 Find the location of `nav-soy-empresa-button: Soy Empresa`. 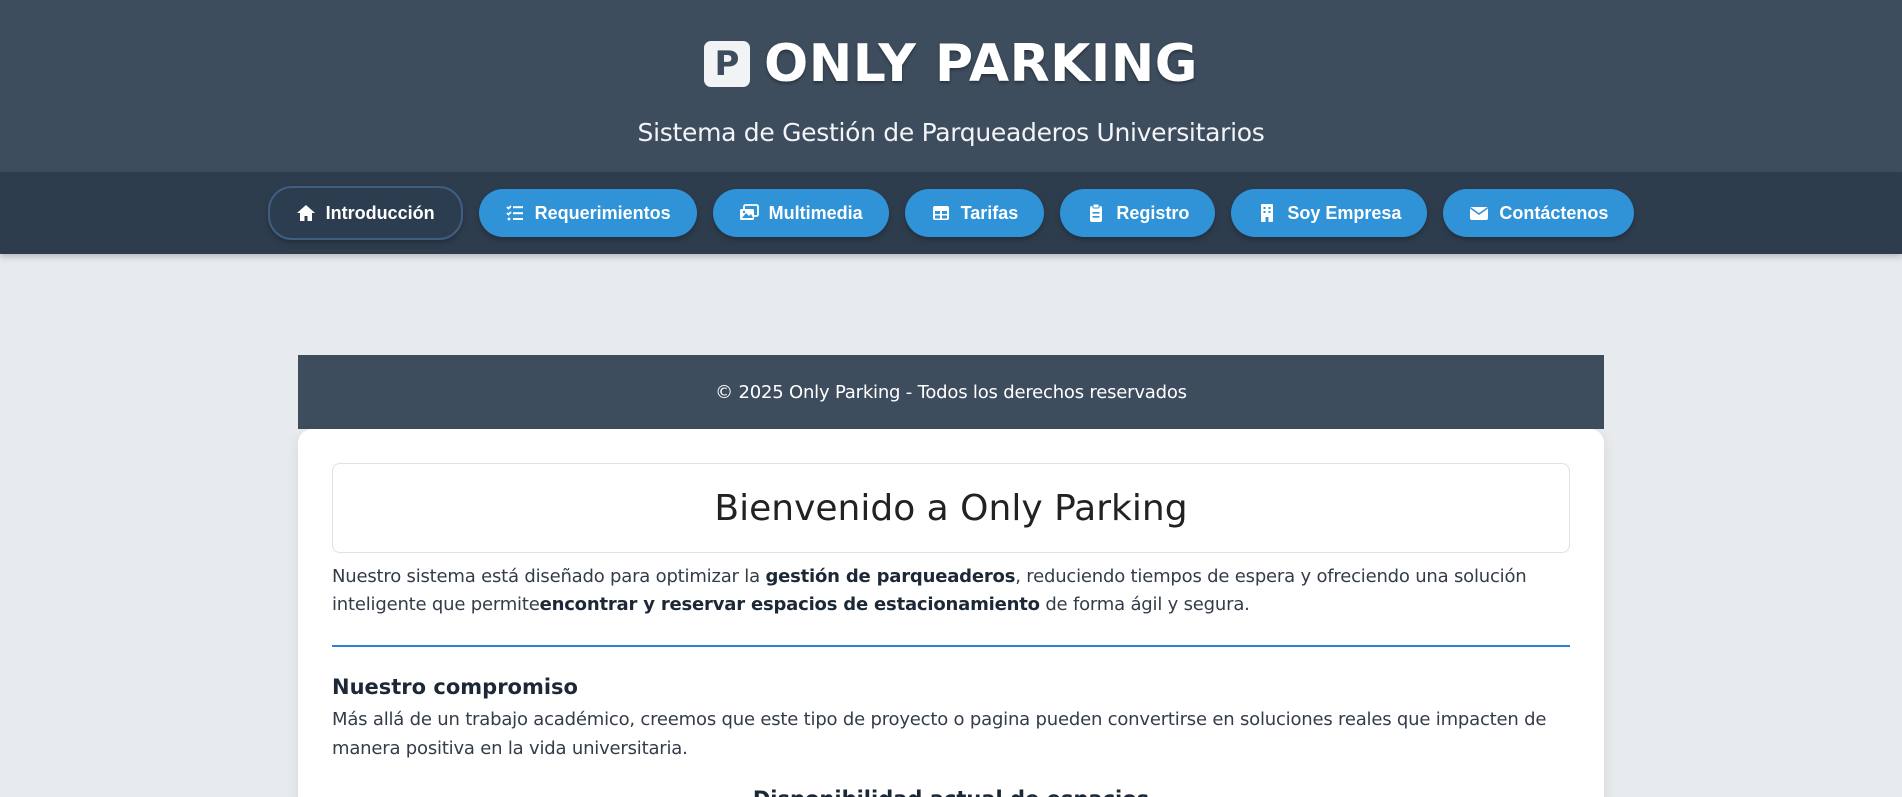

nav-soy-empresa-button: Soy Empresa is located at coordinates (1329, 213).